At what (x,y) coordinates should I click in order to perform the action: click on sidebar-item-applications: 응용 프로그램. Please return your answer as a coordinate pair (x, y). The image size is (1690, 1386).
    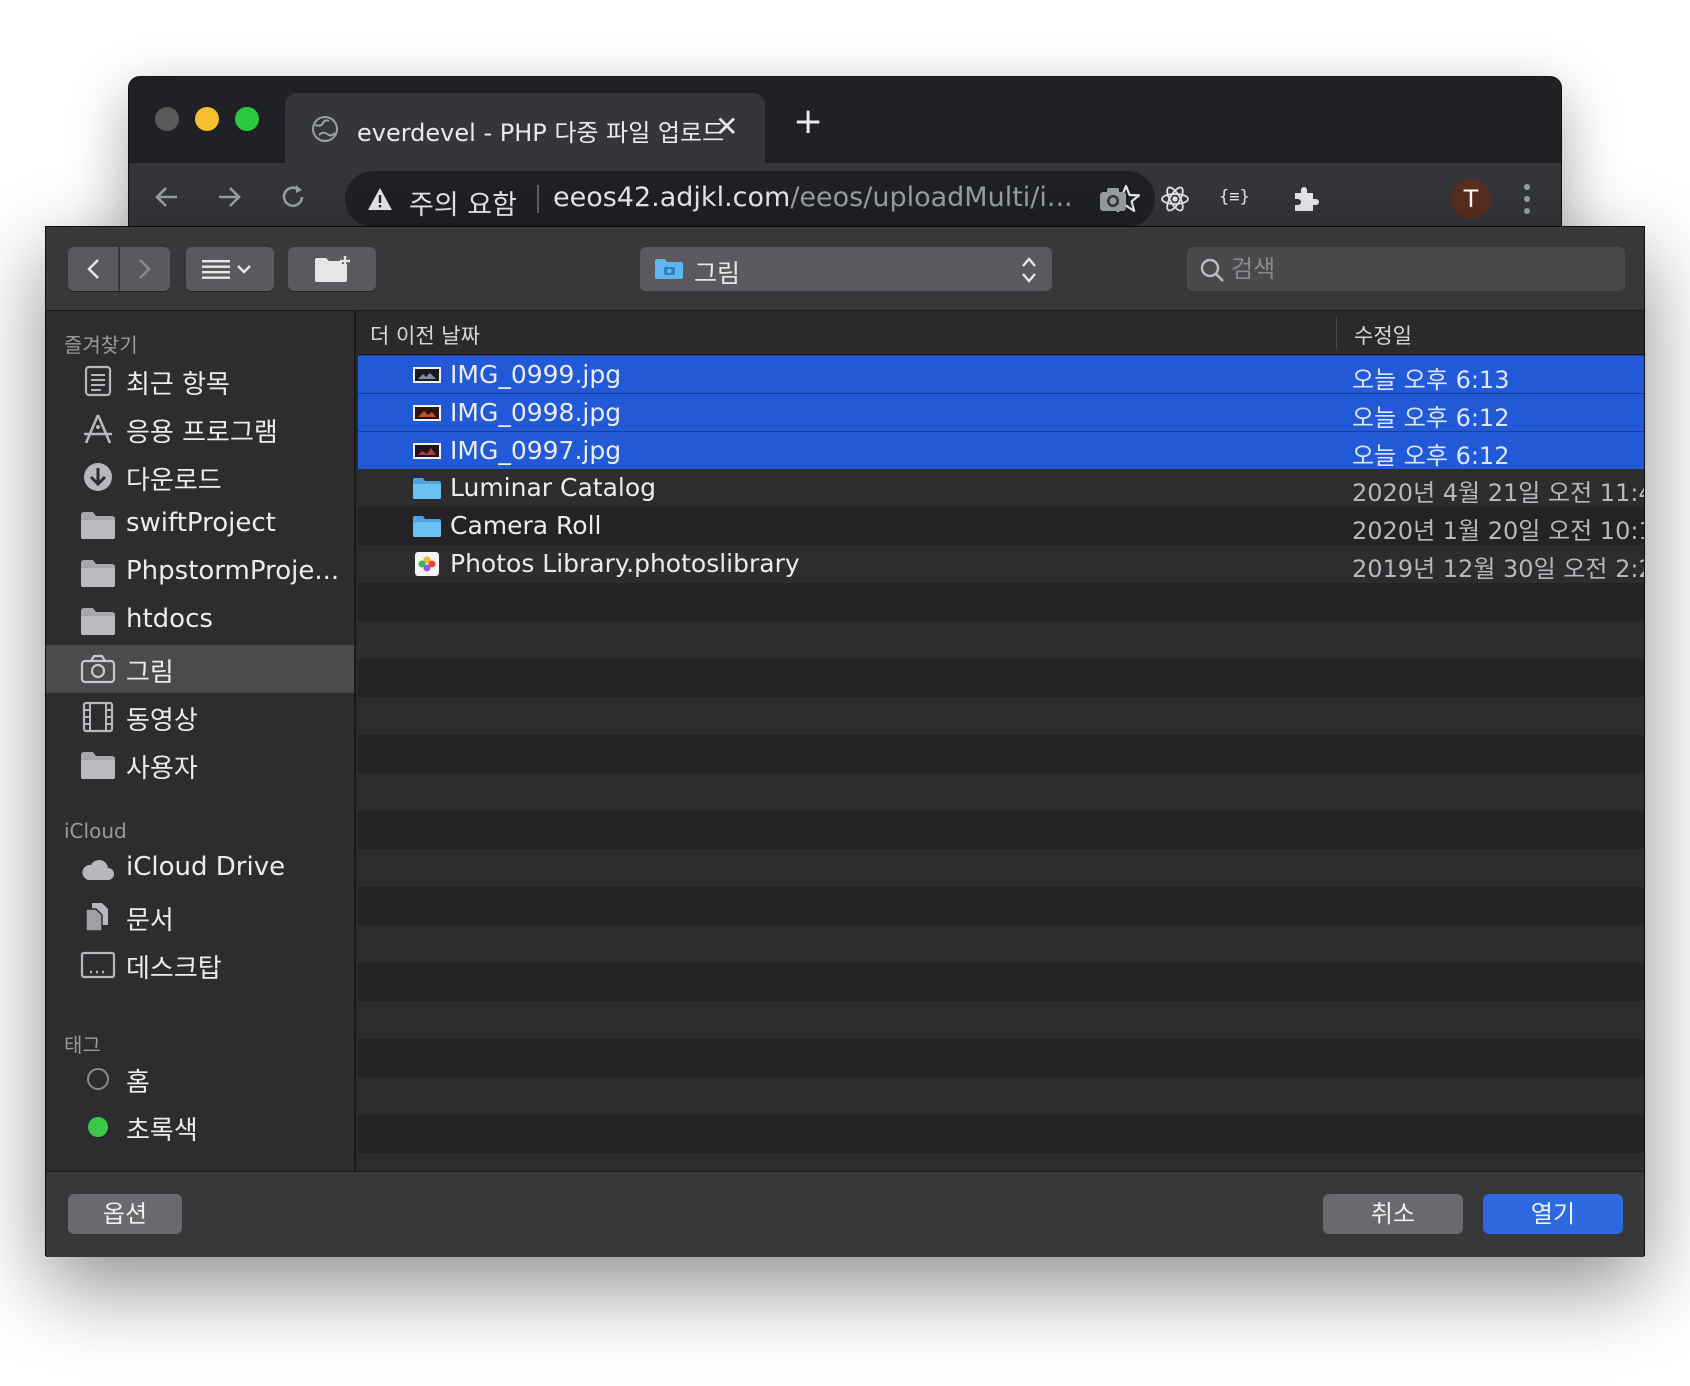
    Looking at the image, I should click on (200, 429).